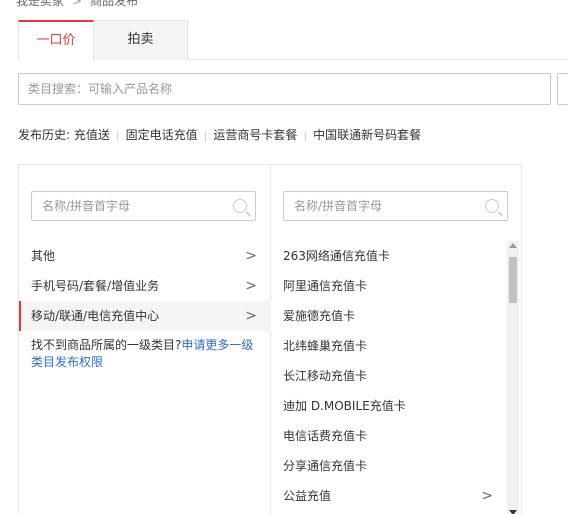  Describe the element at coordinates (367, 135) in the screenshot. I see `history-item: 中国联通新号码套餐` at that location.